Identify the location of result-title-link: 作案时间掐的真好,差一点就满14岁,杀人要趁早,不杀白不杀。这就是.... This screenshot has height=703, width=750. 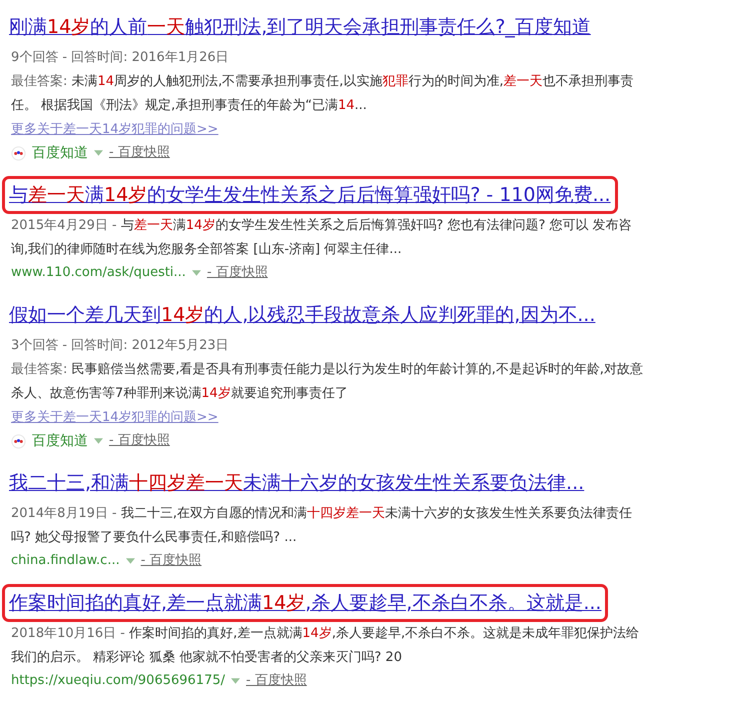
(305, 603).